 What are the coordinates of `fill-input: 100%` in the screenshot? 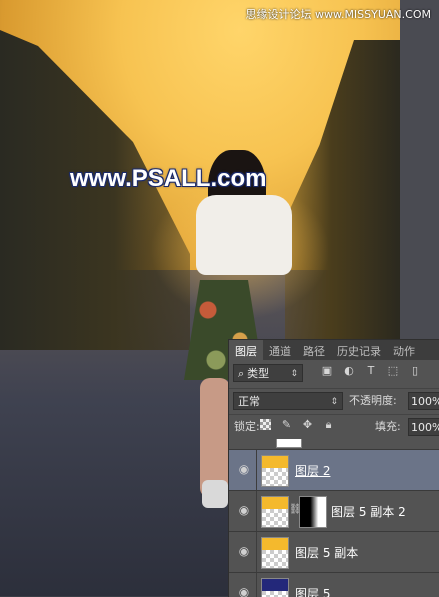 It's located at (423, 427).